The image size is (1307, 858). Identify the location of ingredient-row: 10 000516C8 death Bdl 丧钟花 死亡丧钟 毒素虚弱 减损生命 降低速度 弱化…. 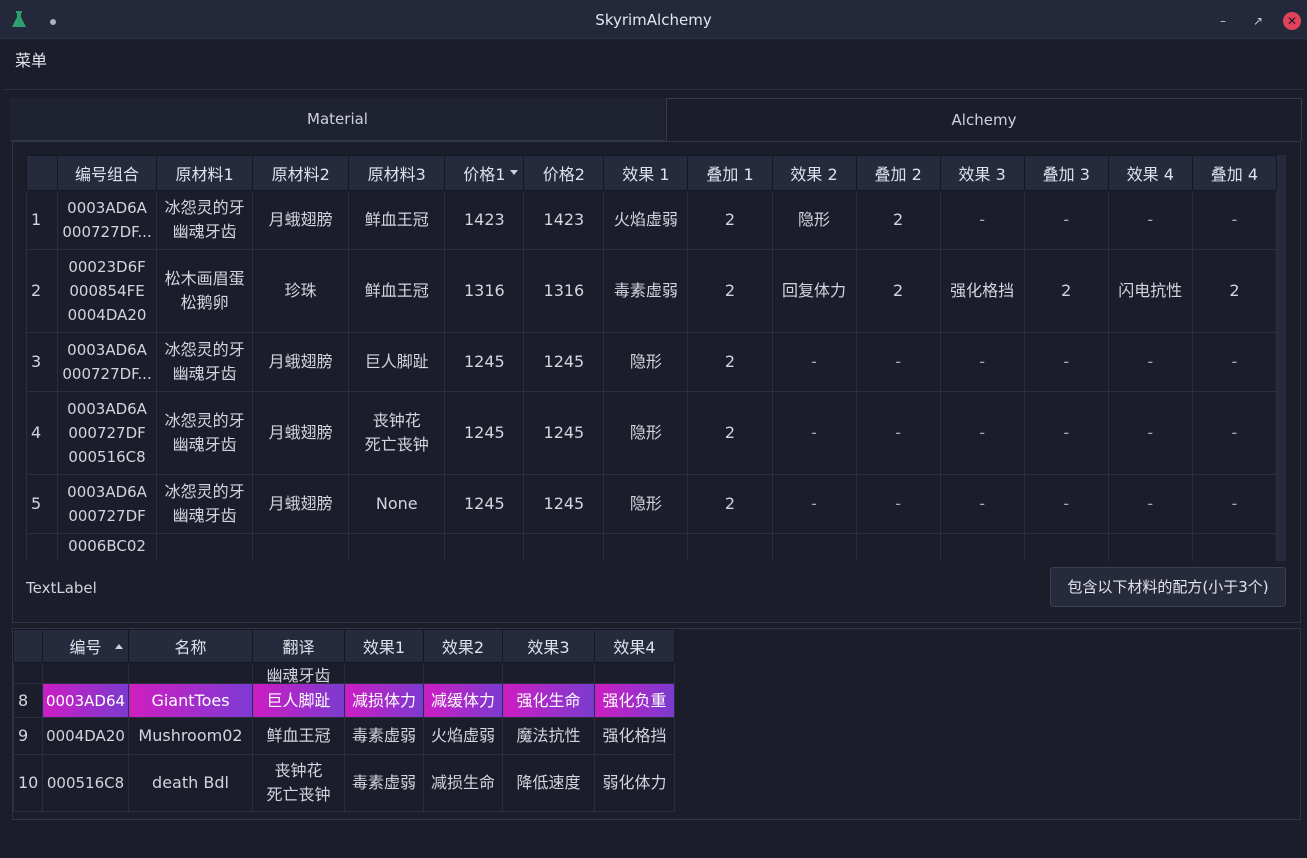
(344, 783).